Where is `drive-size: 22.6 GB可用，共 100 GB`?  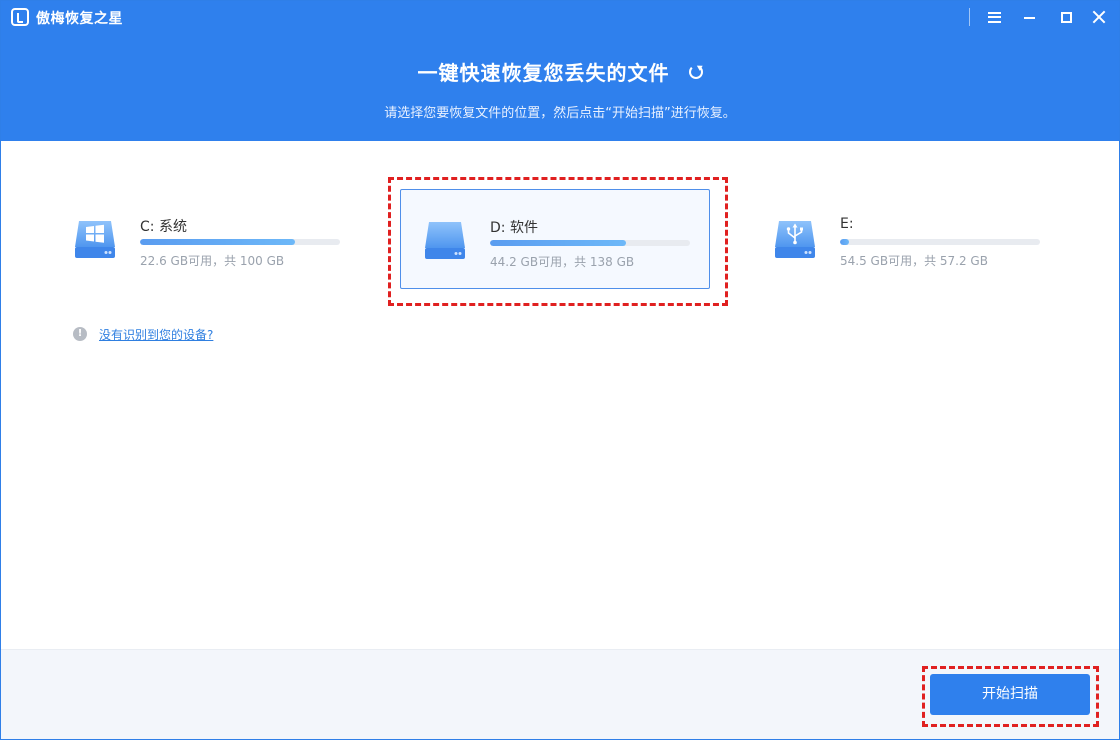 drive-size: 22.6 GB可用，共 100 GB is located at coordinates (212, 261).